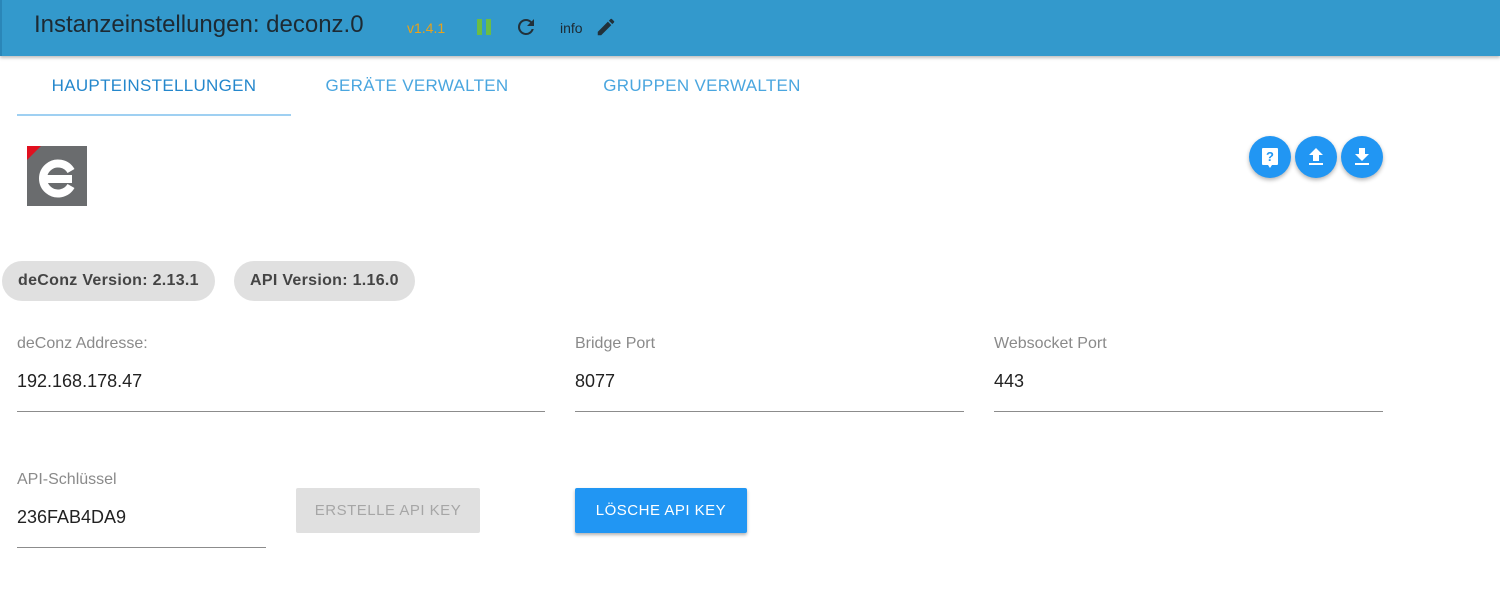  I want to click on help-icon: ?, so click(1270, 158).